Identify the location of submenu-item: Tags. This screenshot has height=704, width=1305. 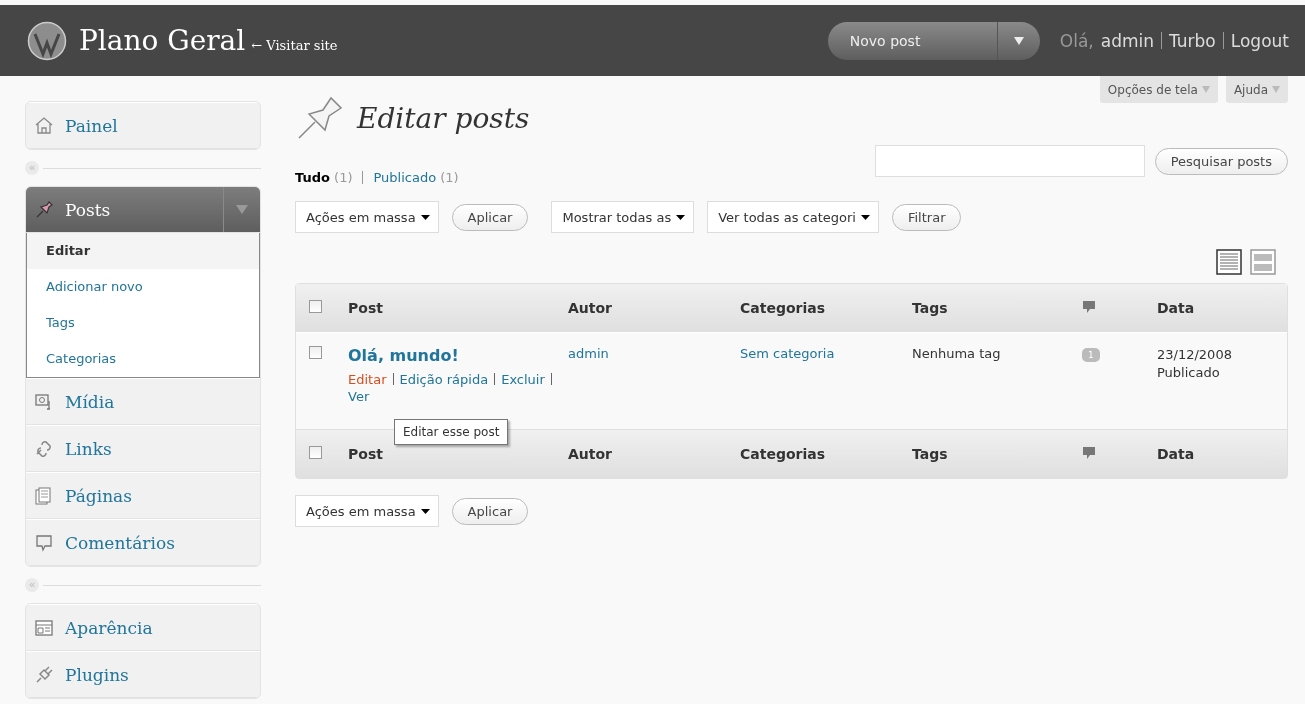
(143, 323).